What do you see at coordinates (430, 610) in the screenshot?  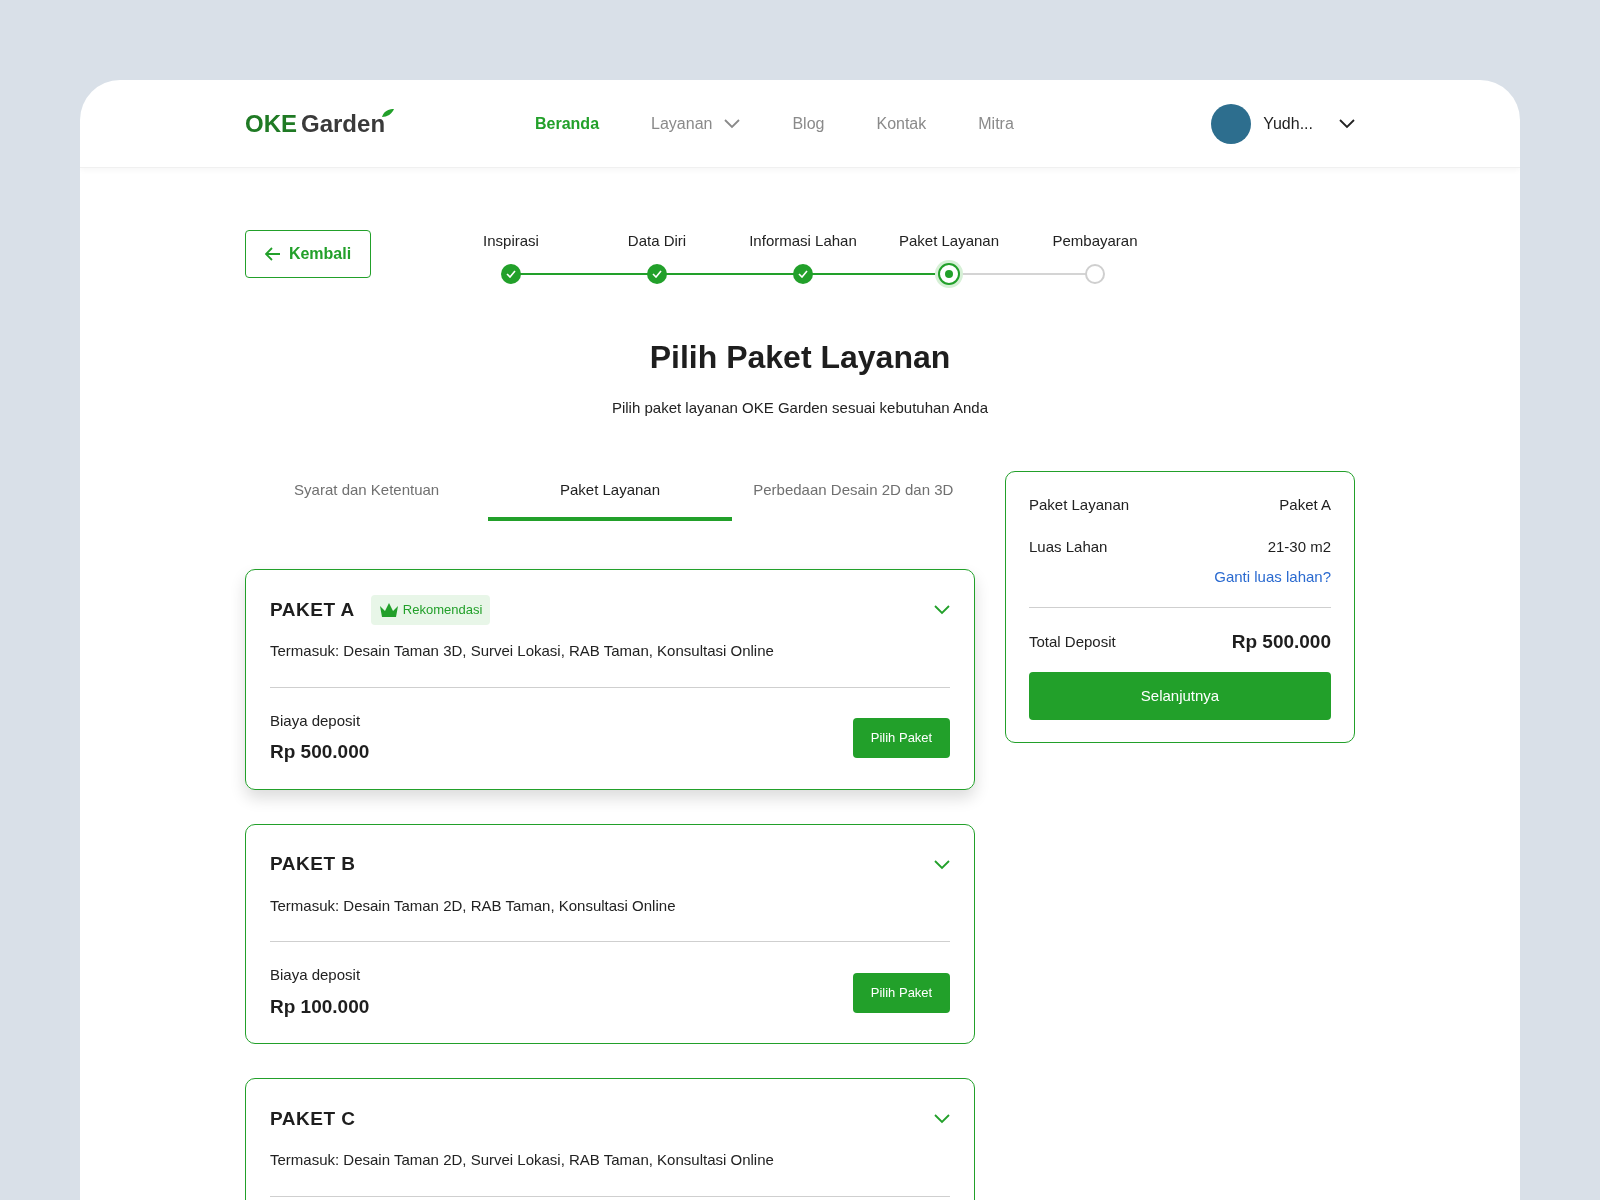 I see `recommended-badge: Rekomendasi` at bounding box center [430, 610].